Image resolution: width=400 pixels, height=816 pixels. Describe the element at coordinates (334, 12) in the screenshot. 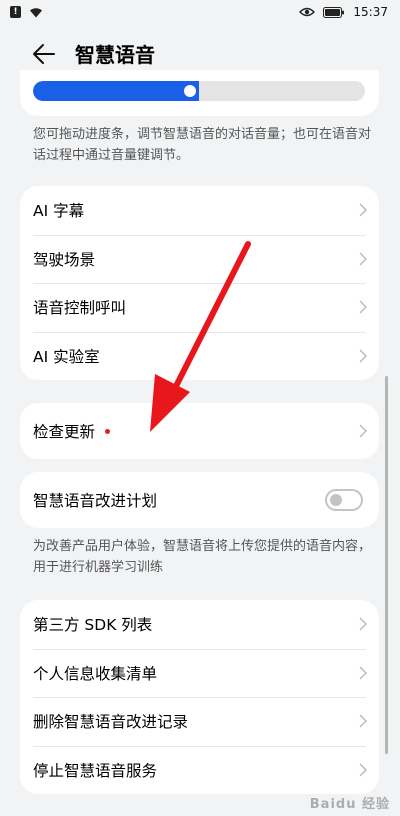

I see `battery-icon` at that location.